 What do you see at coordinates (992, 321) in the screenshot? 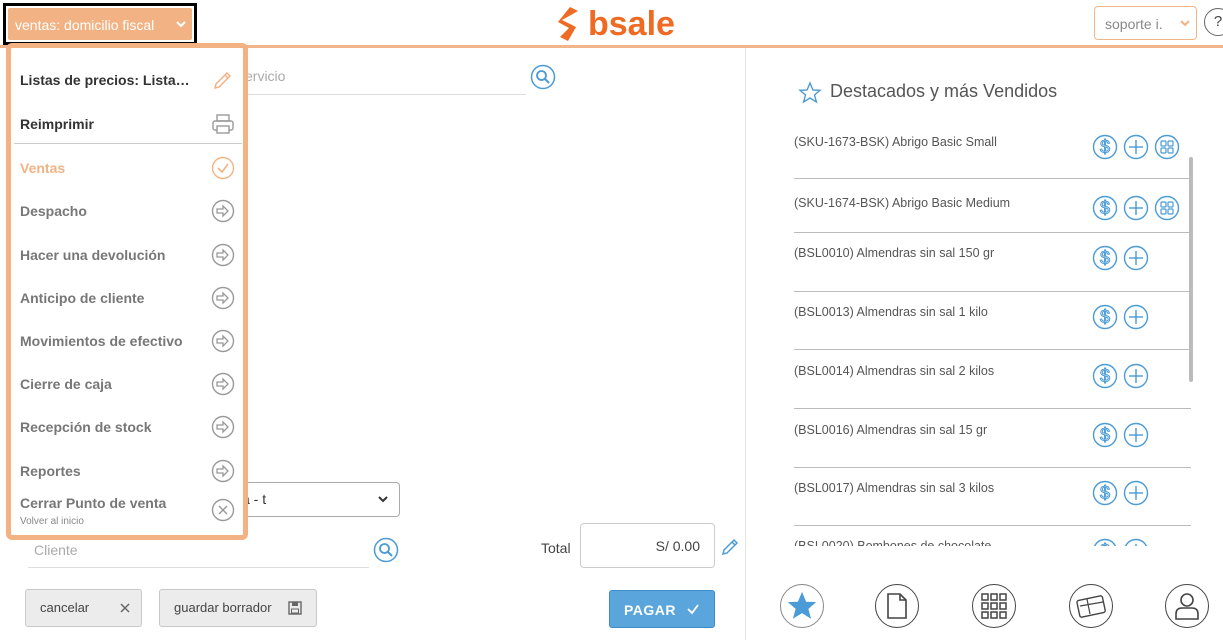
I see `product-row: (BSL0013) Almendras sin sal 1 kilo $` at bounding box center [992, 321].